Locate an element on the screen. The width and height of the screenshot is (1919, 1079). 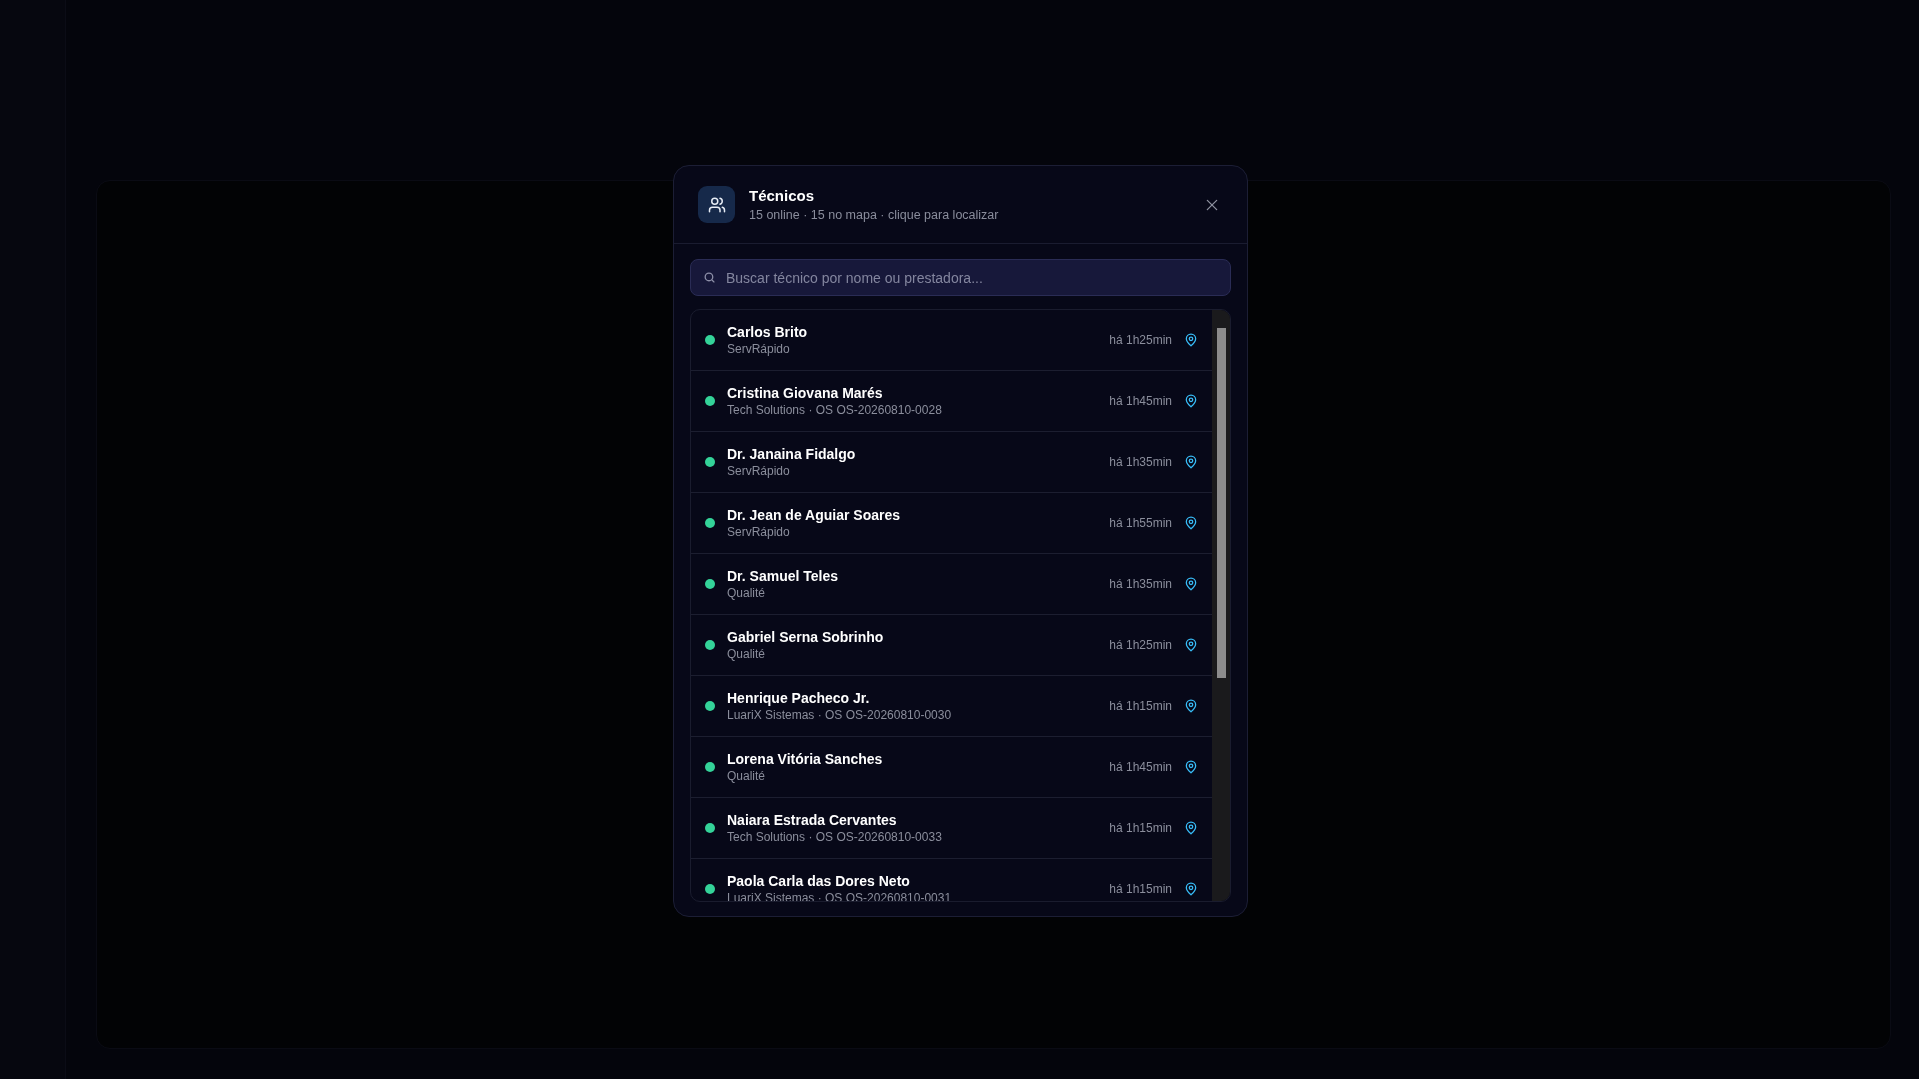
technician-detail: Tech Solutions · OS OS-20260810-0028 is located at coordinates (835, 410).